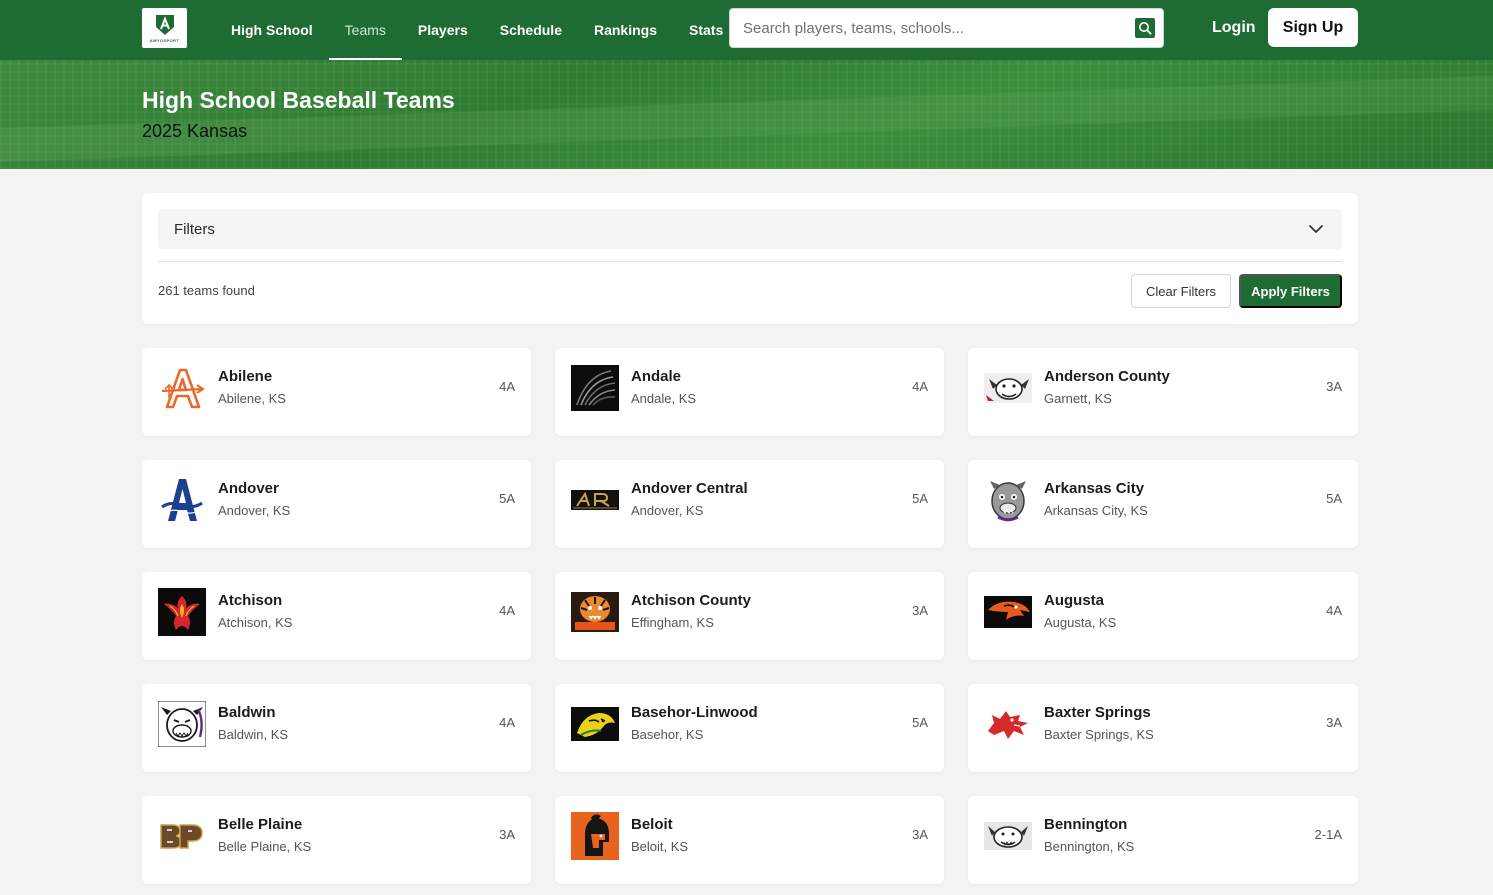  What do you see at coordinates (1008, 388) in the screenshot?
I see `anderson-county-logo-icon` at bounding box center [1008, 388].